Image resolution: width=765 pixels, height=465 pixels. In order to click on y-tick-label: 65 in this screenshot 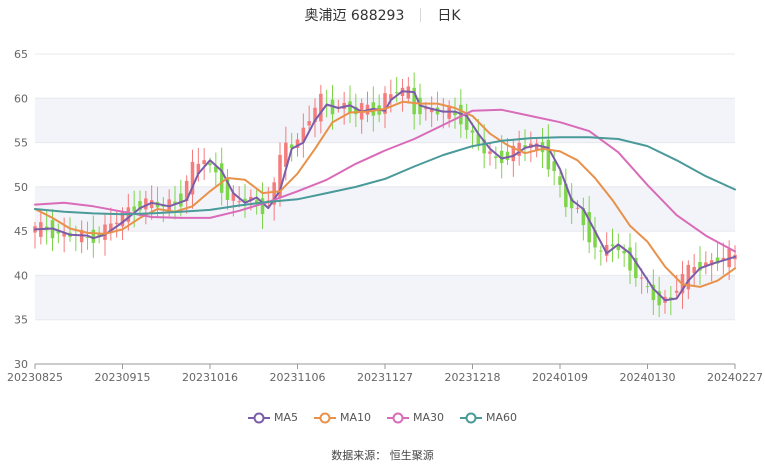, I will do `click(21, 54)`.